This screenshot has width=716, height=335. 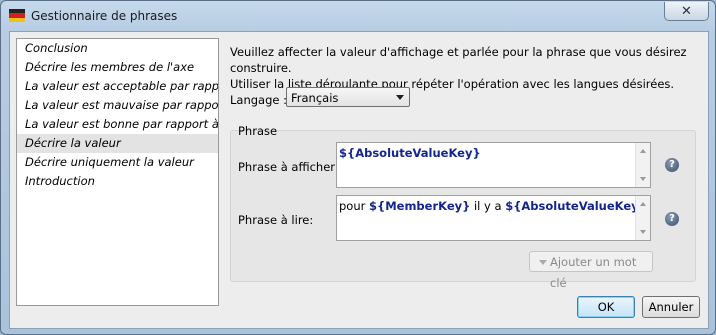 What do you see at coordinates (493, 165) in the screenshot?
I see `display-phrase-field: ${AbsoluteValueKey}` at bounding box center [493, 165].